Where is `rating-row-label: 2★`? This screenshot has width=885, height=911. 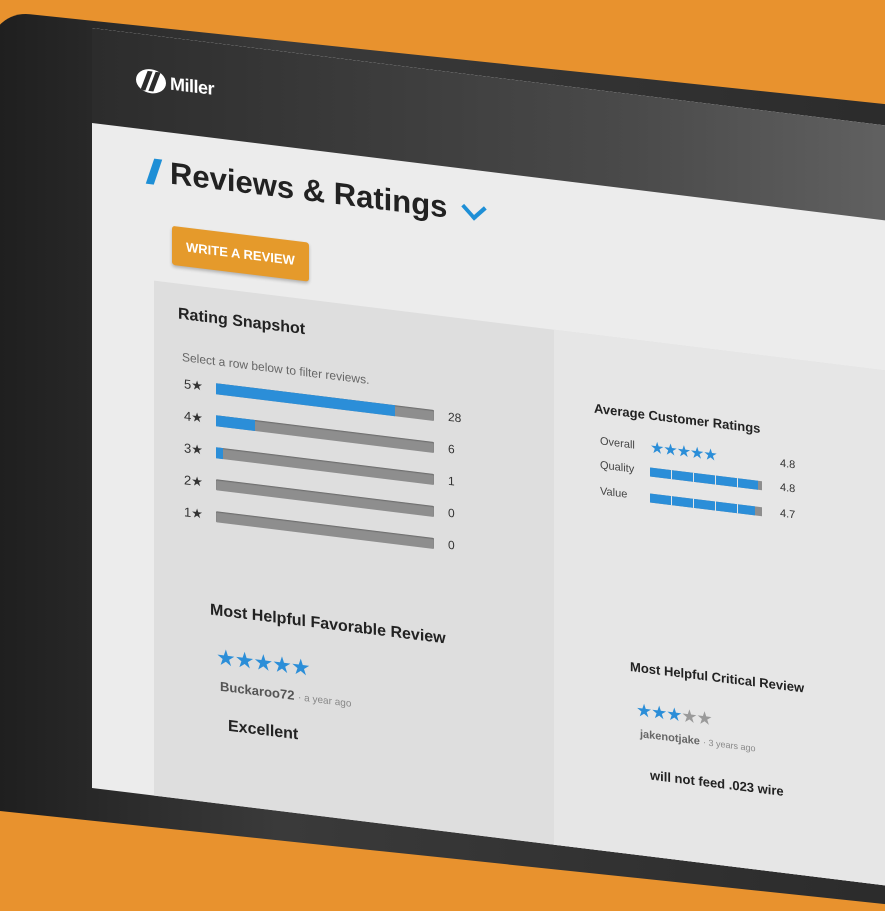 rating-row-label: 2★ is located at coordinates (193, 481).